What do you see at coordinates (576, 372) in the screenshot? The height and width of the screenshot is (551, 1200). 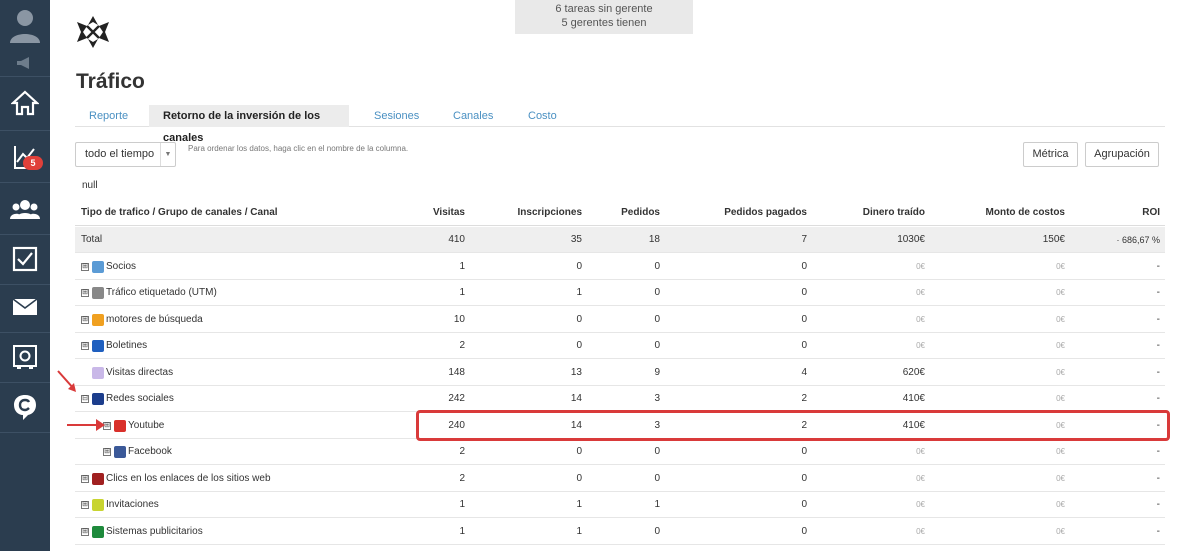 I see `signups-cell: 13` at bounding box center [576, 372].